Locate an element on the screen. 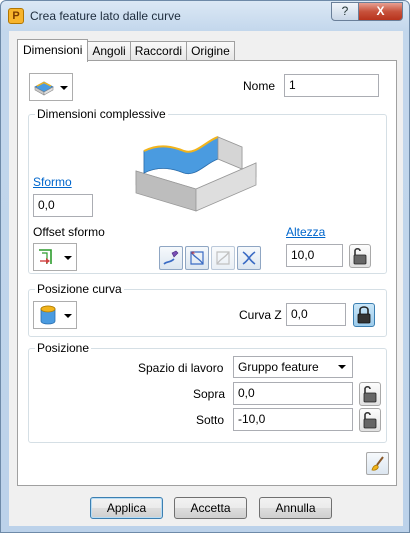 Image resolution: width=410 pixels, height=533 pixels. title-bar: P Crea feature lato dalle curve ? X is located at coordinates (205, 16).